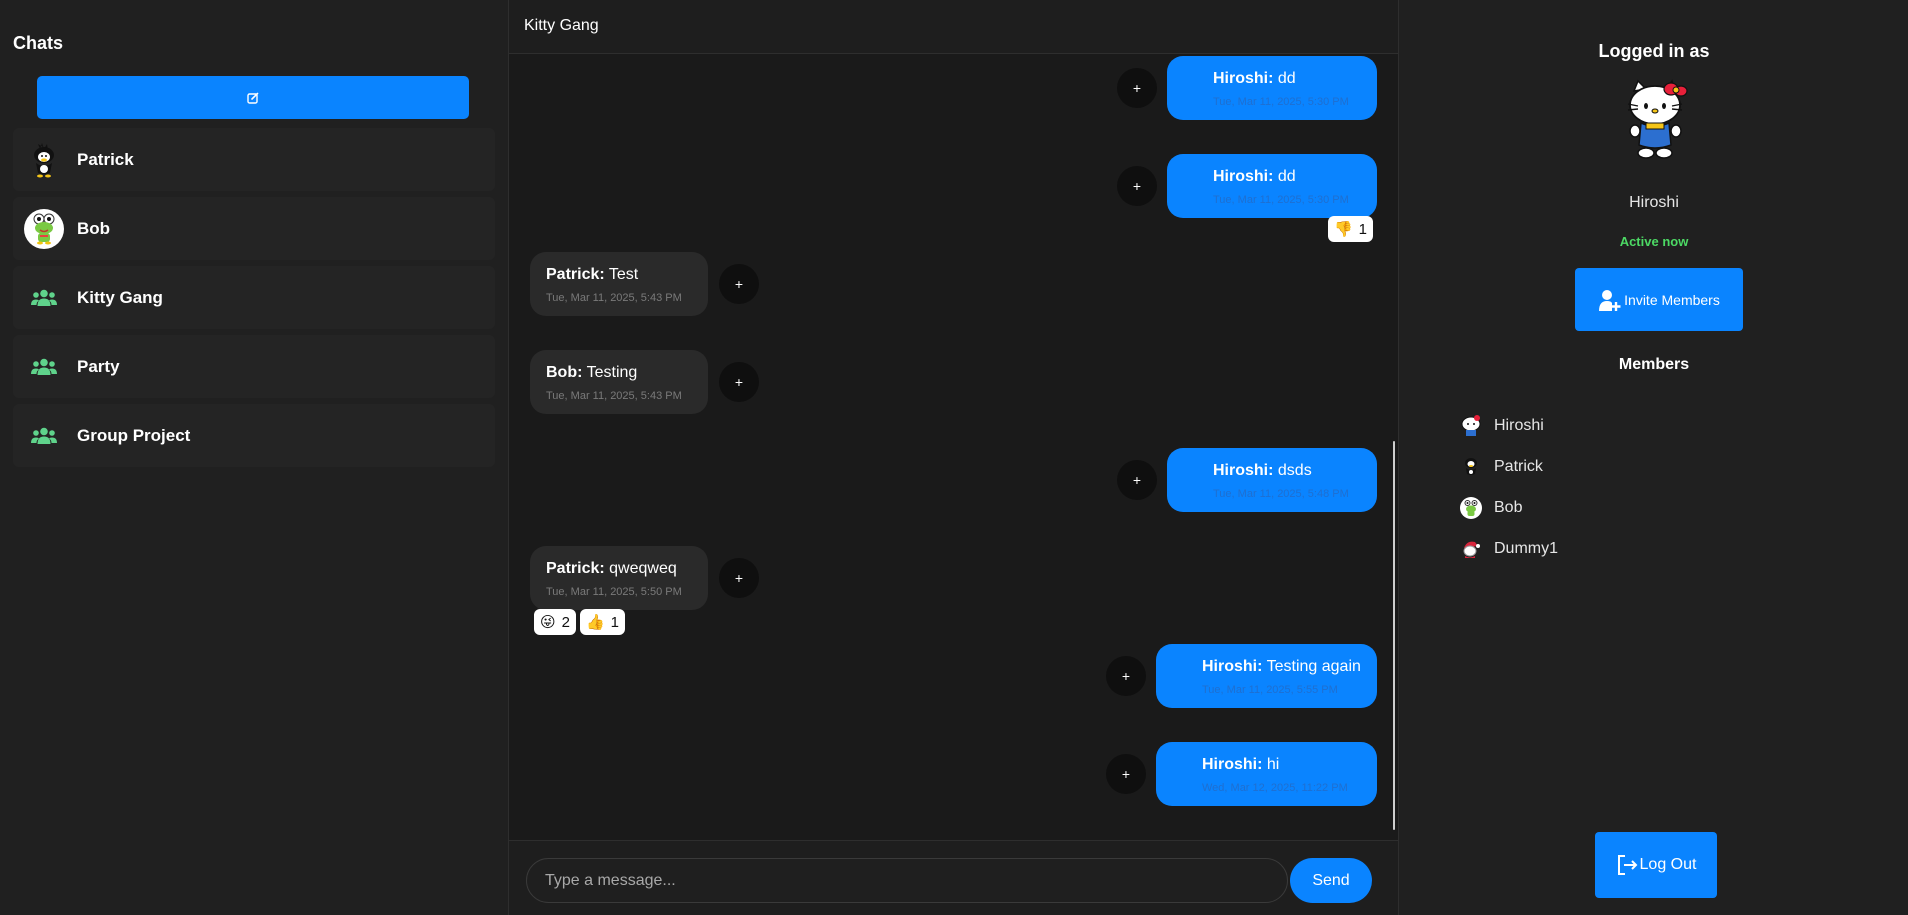 Image resolution: width=1908 pixels, height=915 pixels. Describe the element at coordinates (38, 43) in the screenshot. I see `sidebar-title: Chats` at that location.